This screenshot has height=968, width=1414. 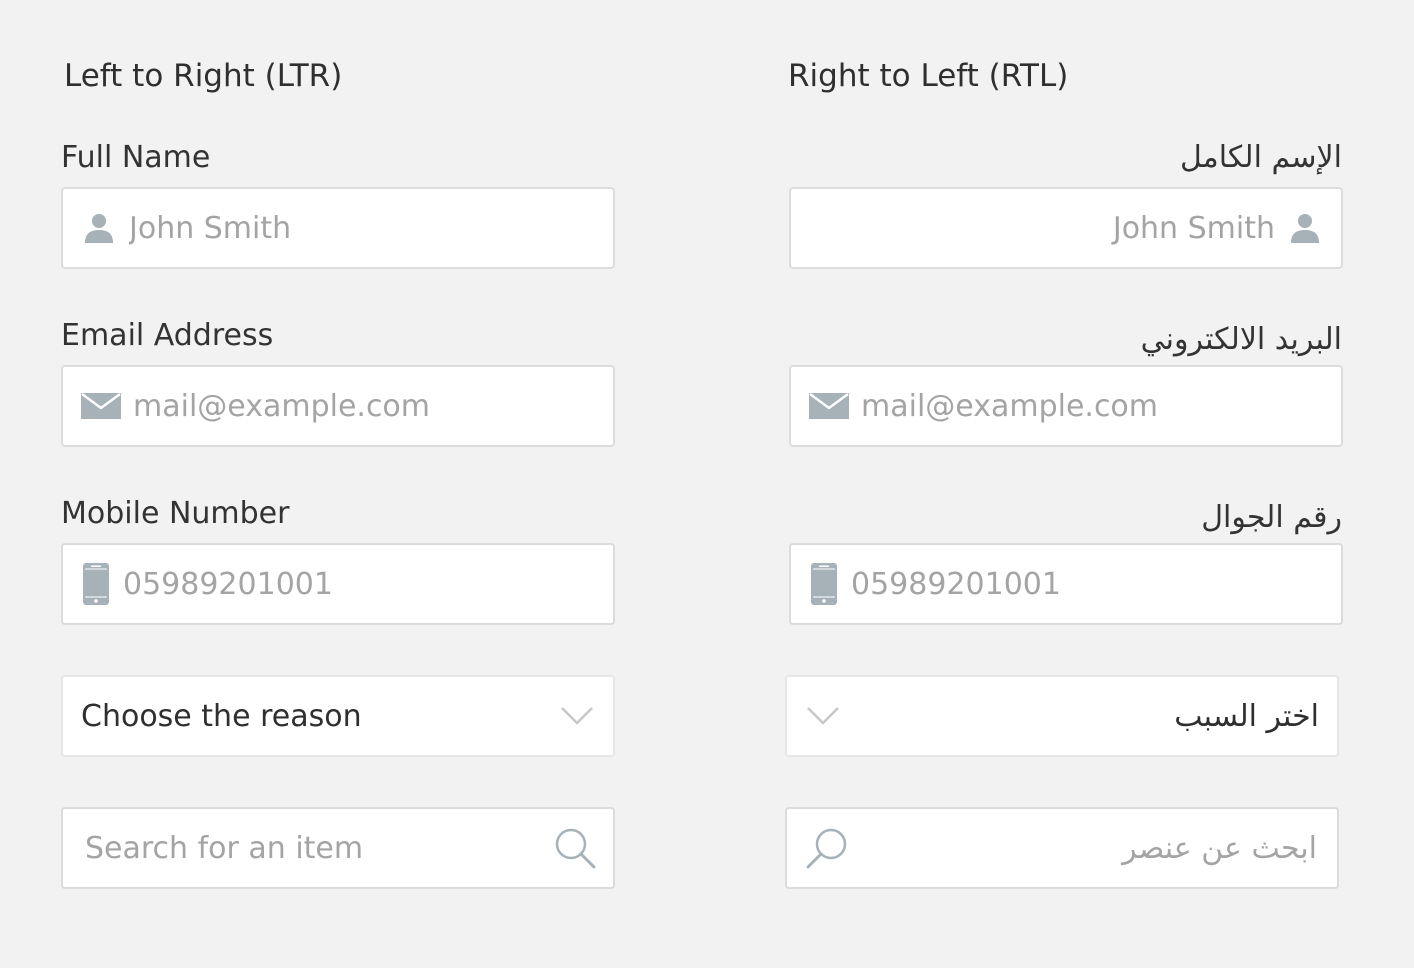 I want to click on mobile-input, so click(x=353, y=584).